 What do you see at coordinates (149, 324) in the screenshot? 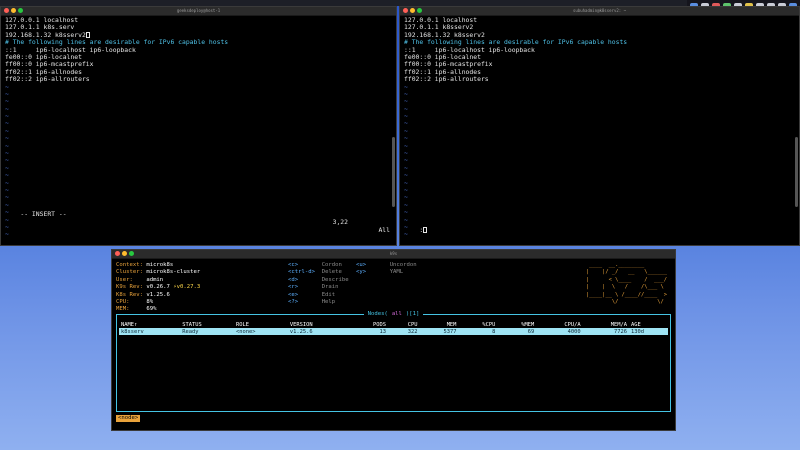
I see `column-header: NAME↑` at bounding box center [149, 324].